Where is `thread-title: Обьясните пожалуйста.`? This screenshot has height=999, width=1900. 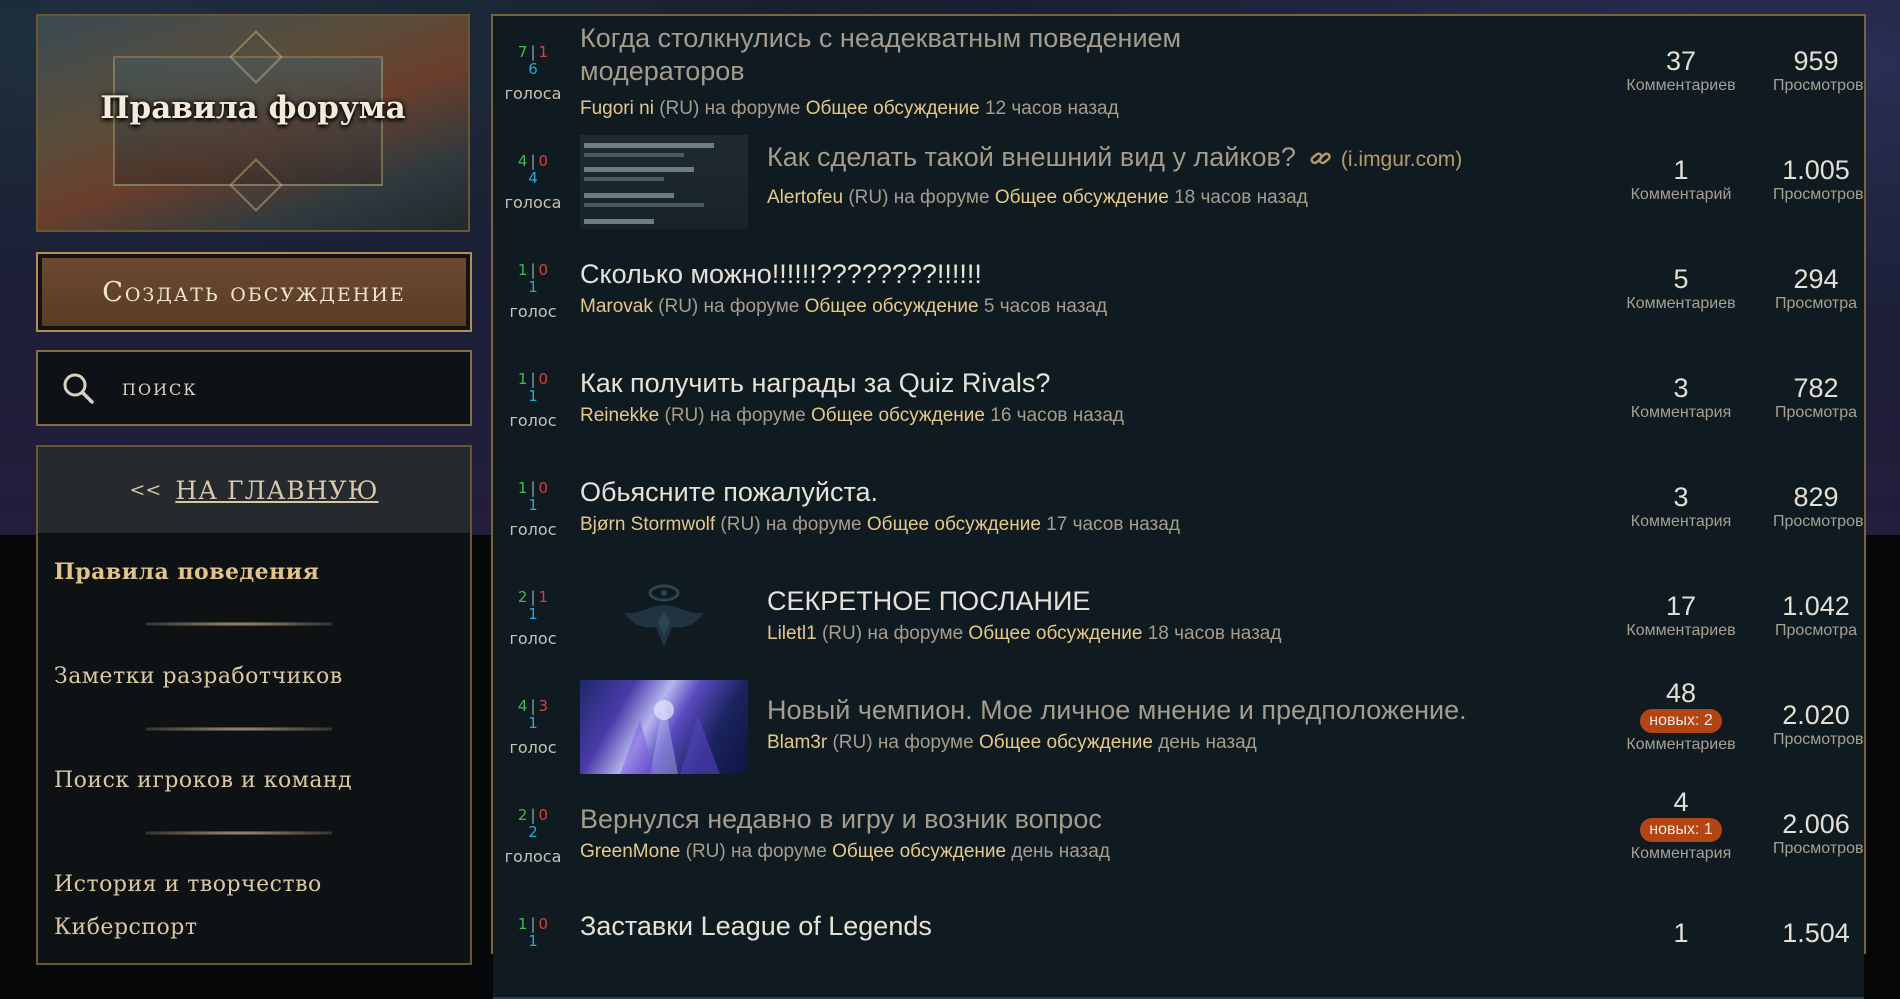
thread-title: Обьясните пожалуйста. is located at coordinates (729, 492).